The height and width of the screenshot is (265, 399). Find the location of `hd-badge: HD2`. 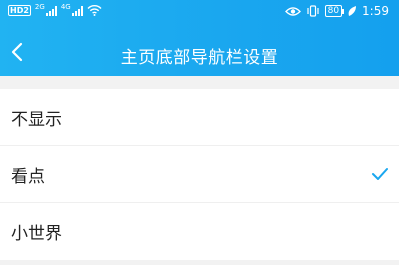

hd-badge: HD2 is located at coordinates (19, 10).